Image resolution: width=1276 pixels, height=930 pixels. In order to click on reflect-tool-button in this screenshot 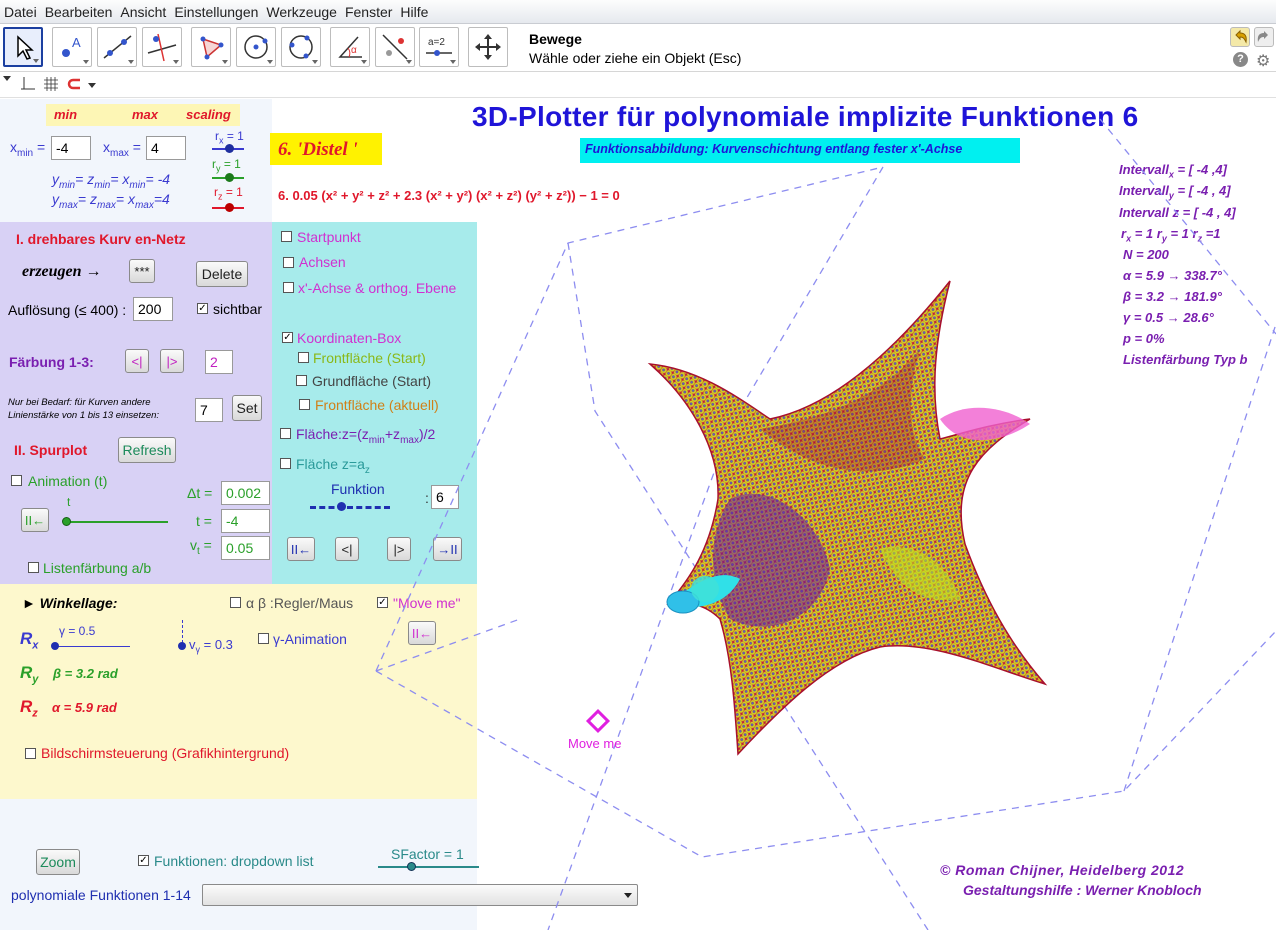, I will do `click(395, 47)`.